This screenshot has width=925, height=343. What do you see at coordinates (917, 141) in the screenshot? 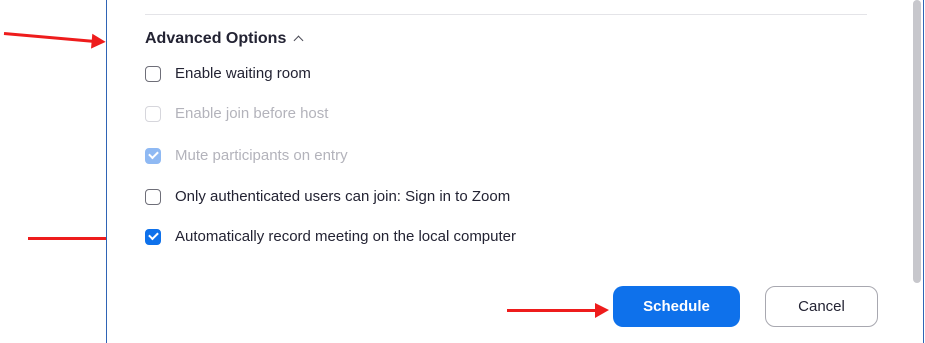
I see `scrollbar-thumb` at bounding box center [917, 141].